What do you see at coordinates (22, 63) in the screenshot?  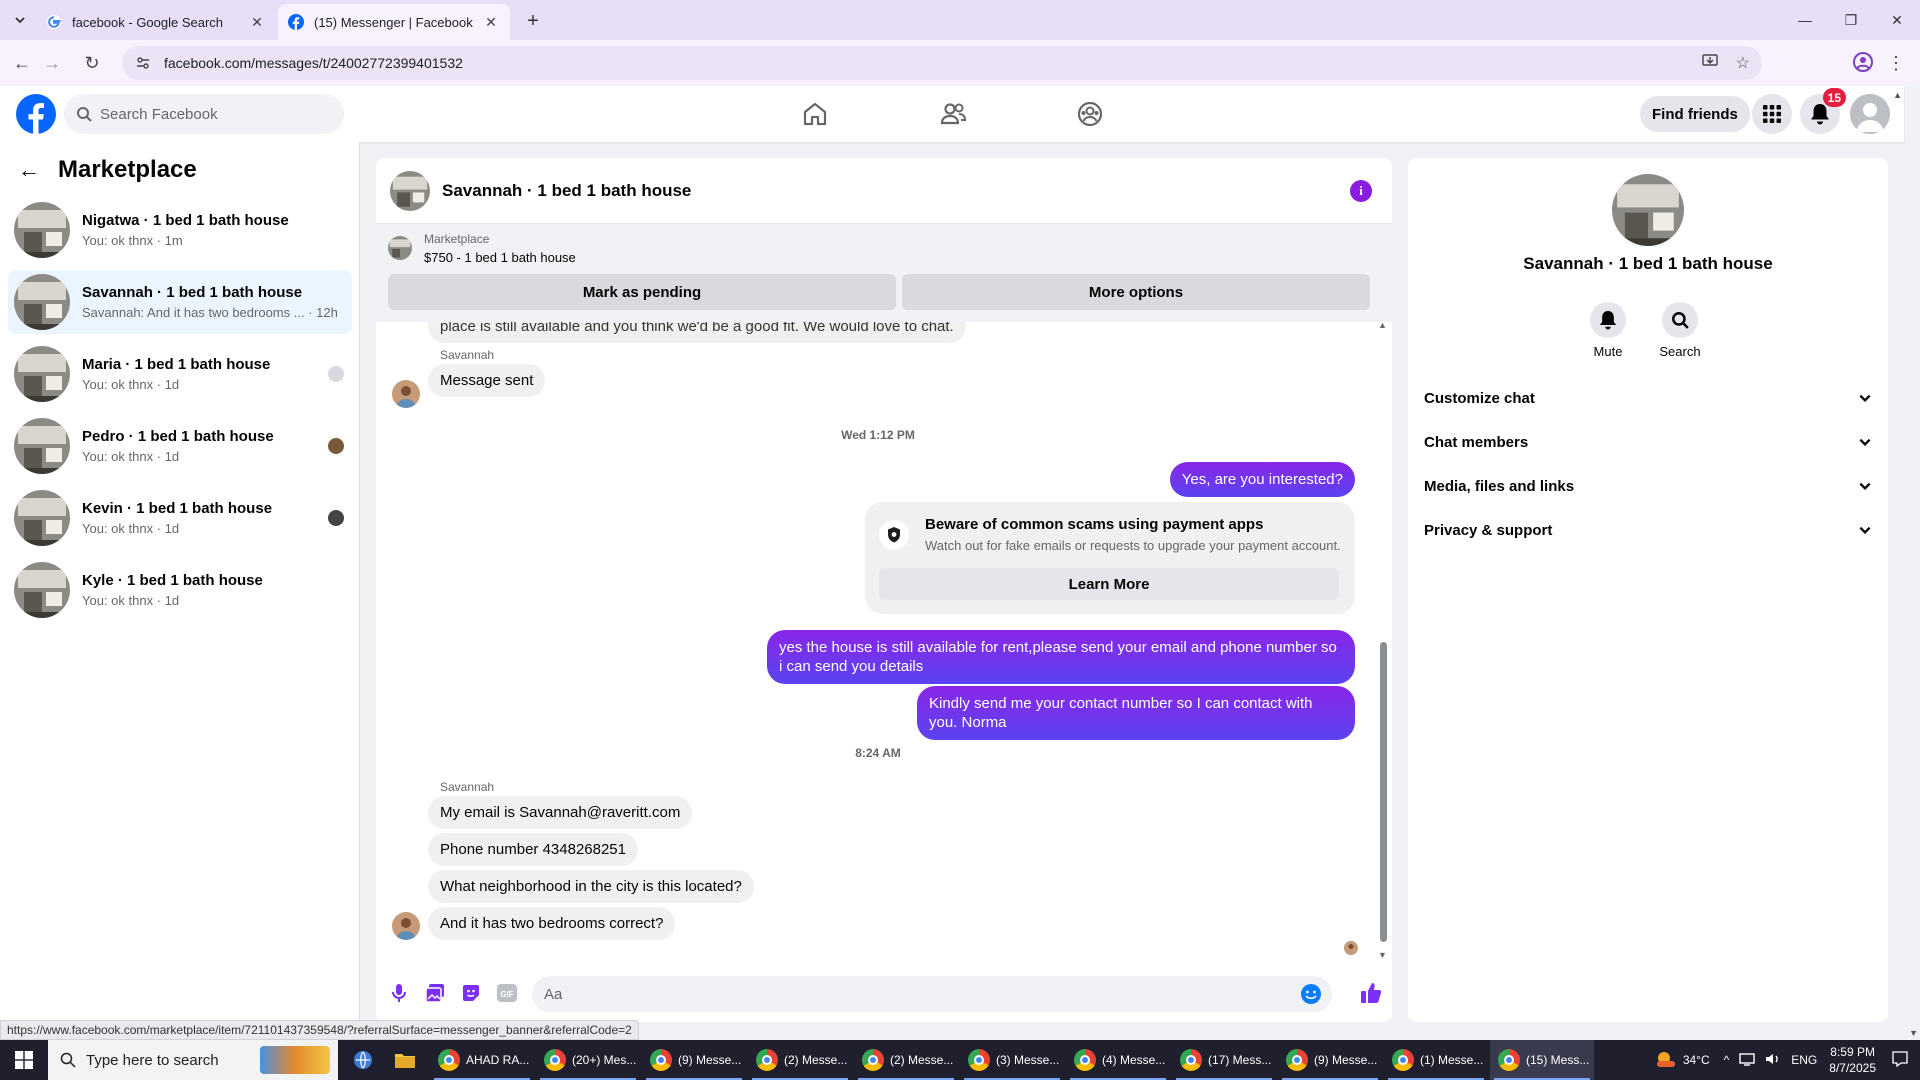 I see `back-button: ←` at bounding box center [22, 63].